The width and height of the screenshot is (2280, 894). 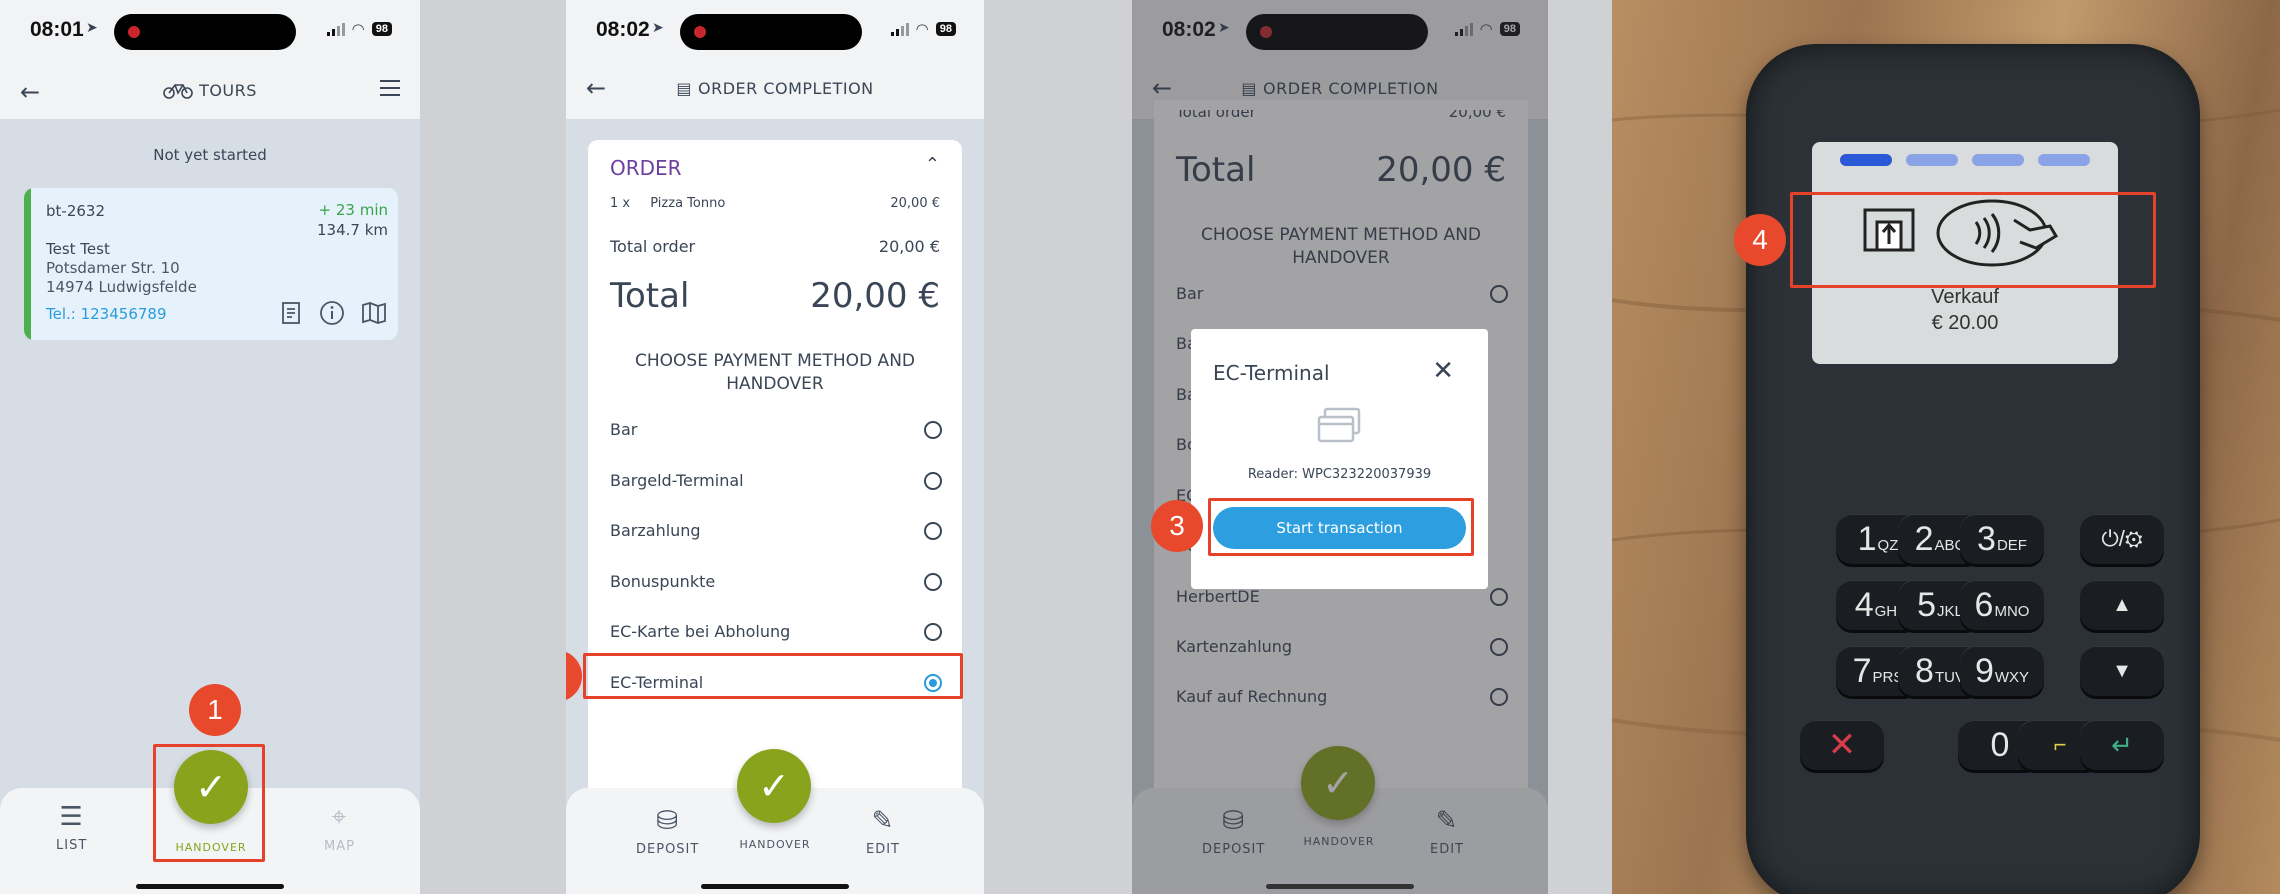 I want to click on tab-edit: ✎ EDIT, so click(x=883, y=831).